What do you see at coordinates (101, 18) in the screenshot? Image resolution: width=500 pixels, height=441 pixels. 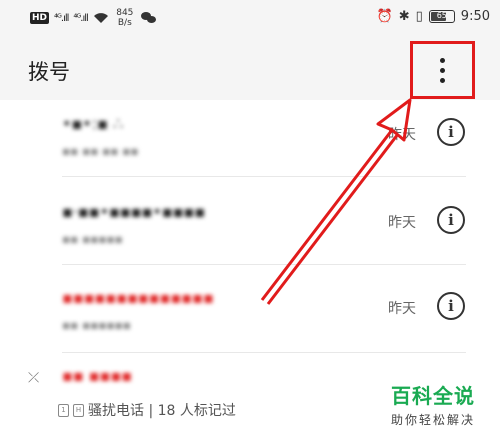 I see `wifi-icon` at bounding box center [101, 18].